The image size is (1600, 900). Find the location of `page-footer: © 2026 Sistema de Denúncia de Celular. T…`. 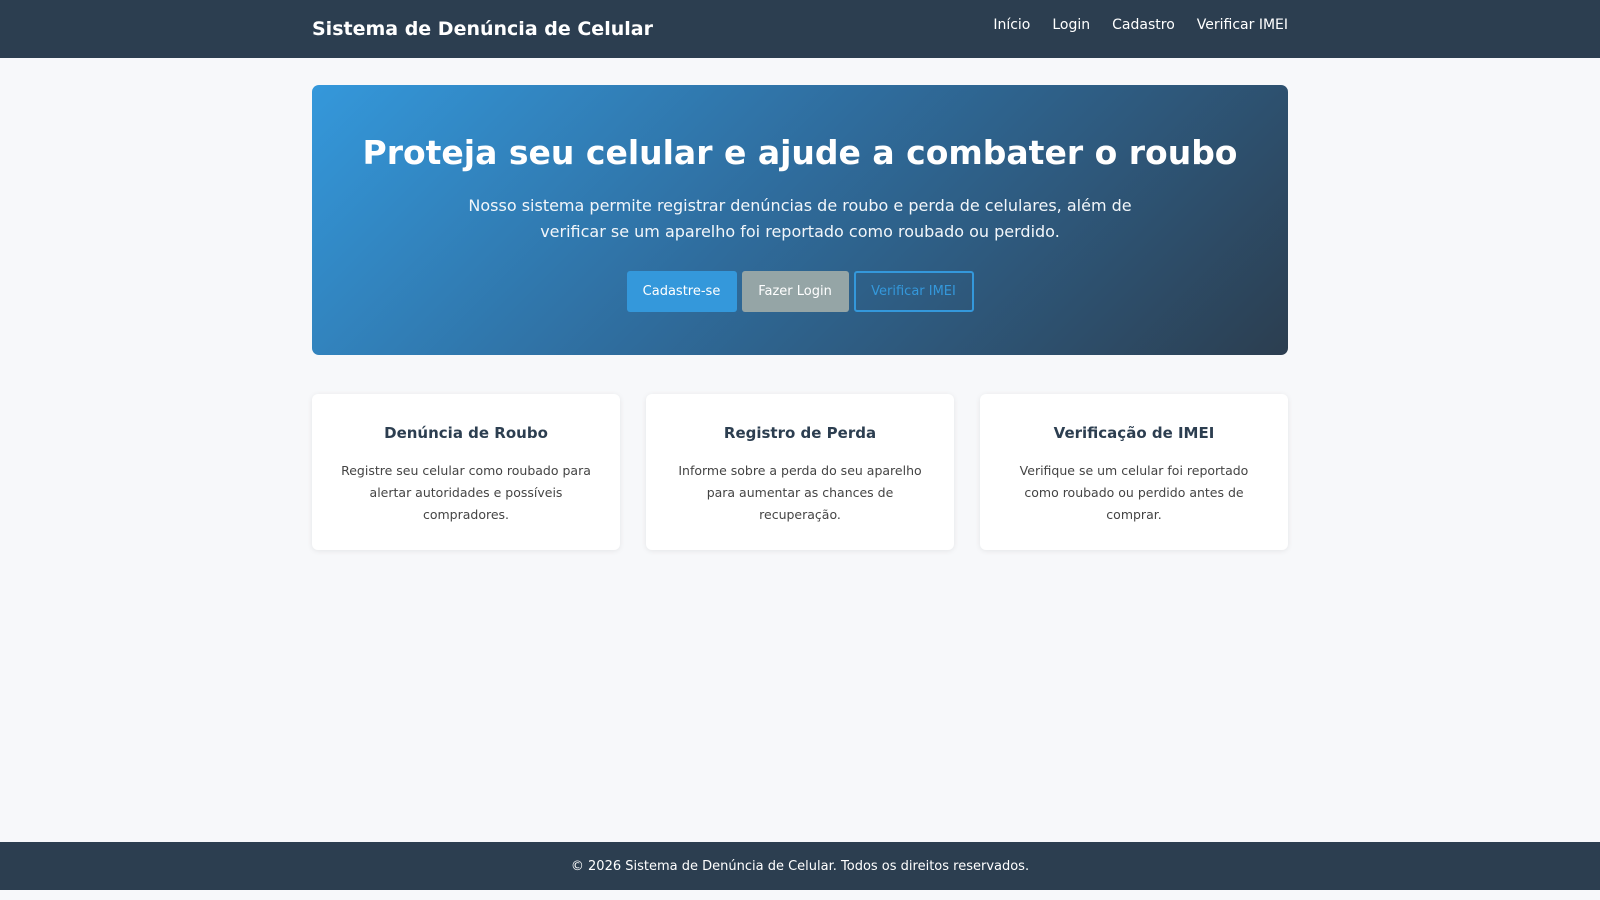

page-footer: © 2026 Sistema de Denúncia de Celular. T… is located at coordinates (800, 866).